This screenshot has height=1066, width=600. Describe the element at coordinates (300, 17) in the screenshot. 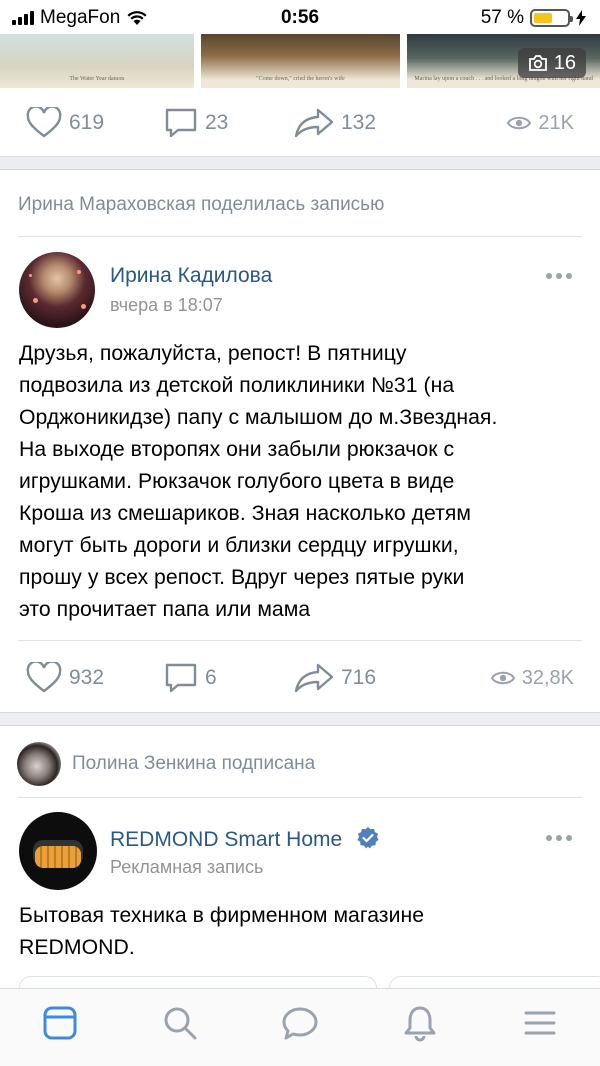

I see `status-bar: MegaFon 0:56 57 %` at that location.